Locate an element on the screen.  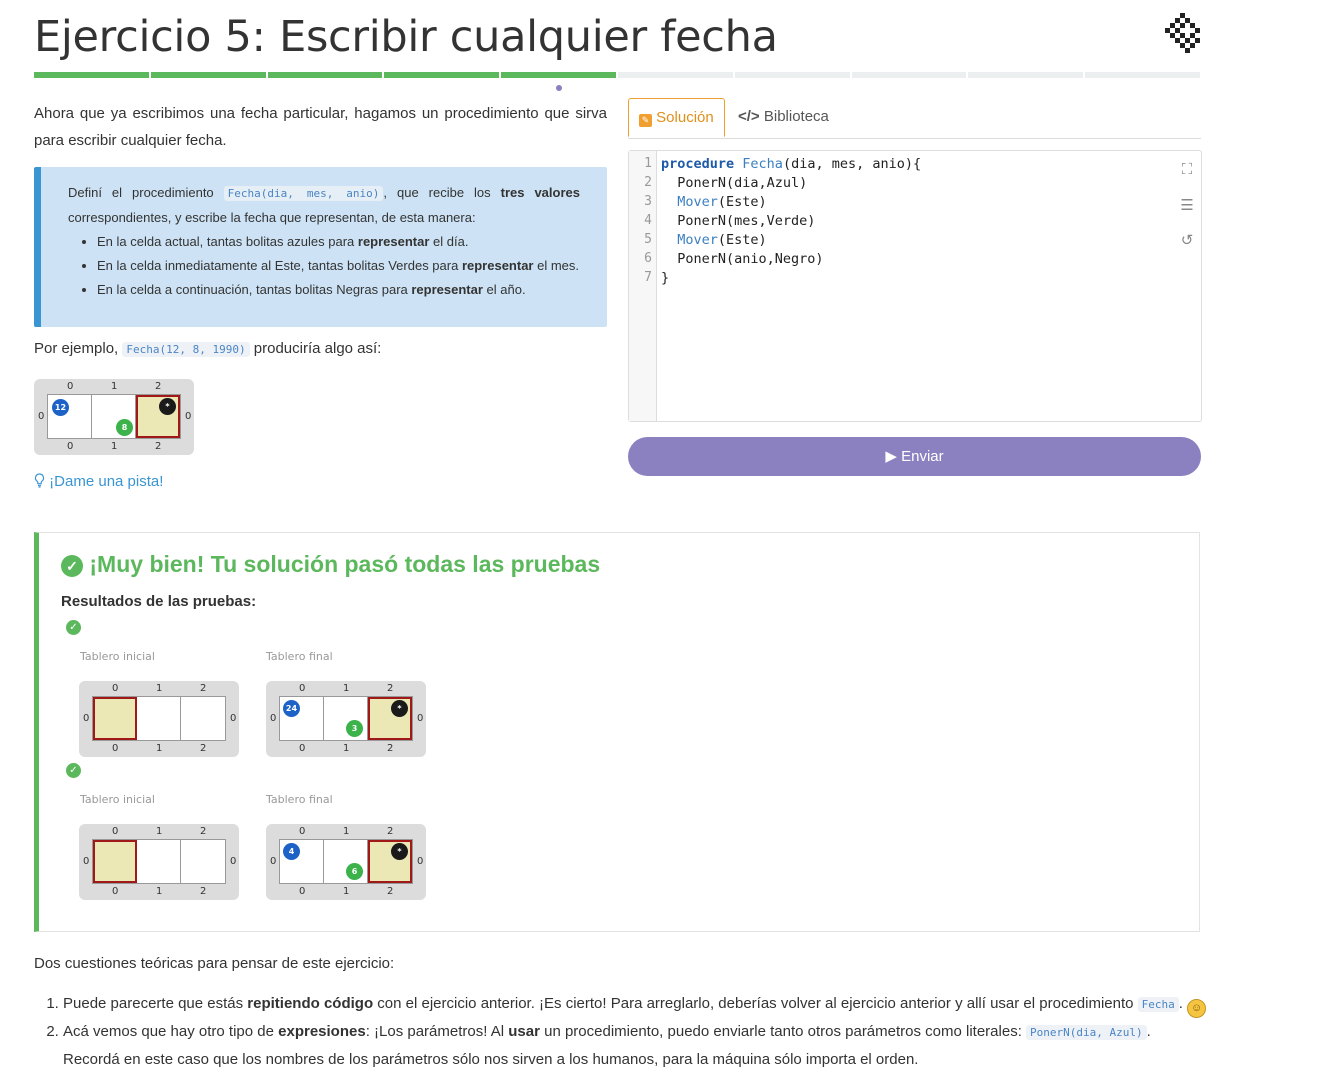
line-number: 1 is located at coordinates (648, 163).